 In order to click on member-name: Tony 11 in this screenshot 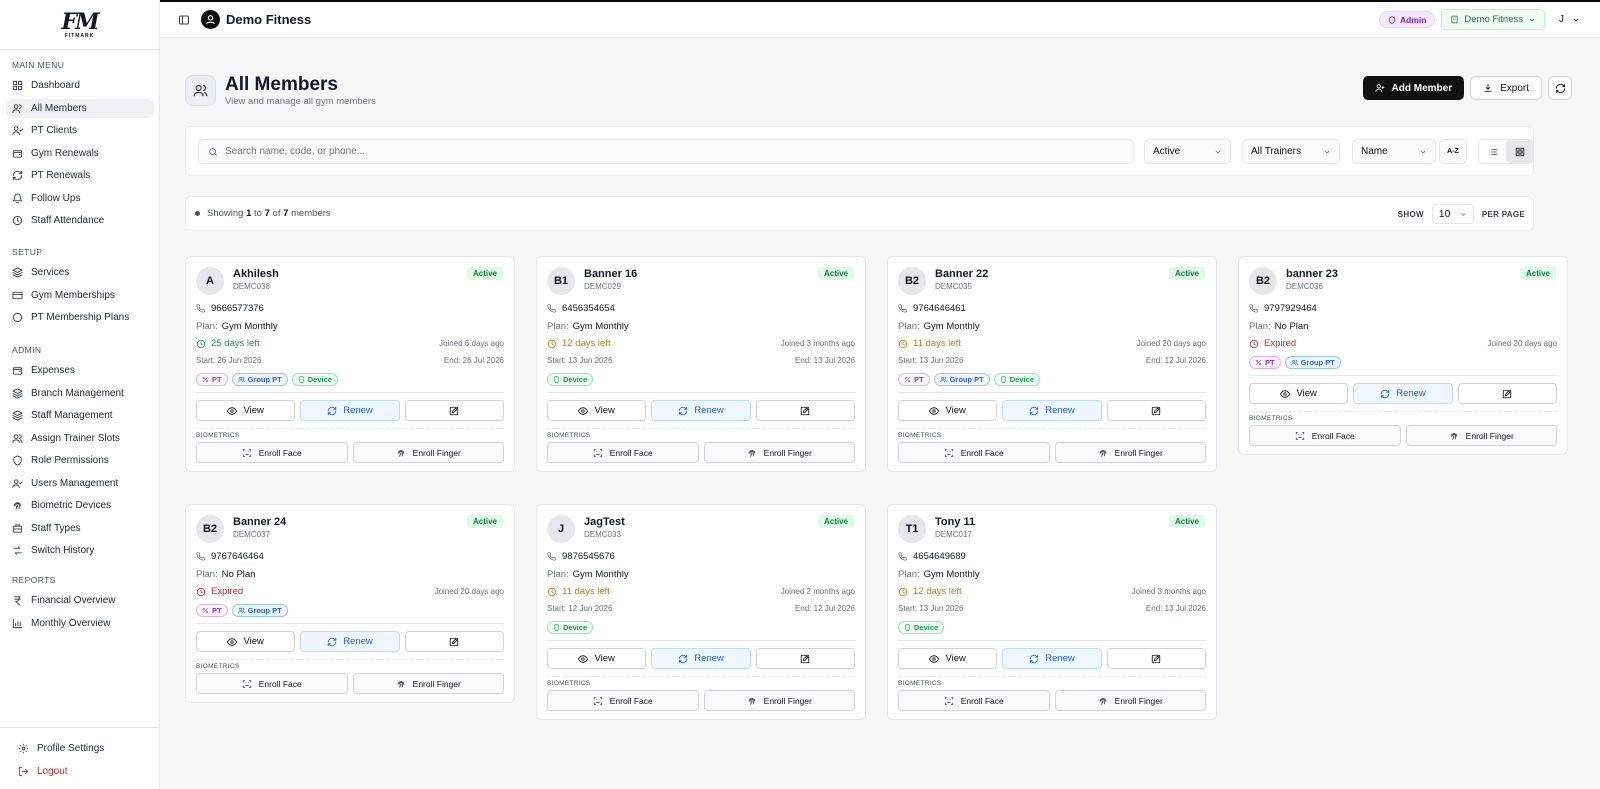, I will do `click(955, 522)`.